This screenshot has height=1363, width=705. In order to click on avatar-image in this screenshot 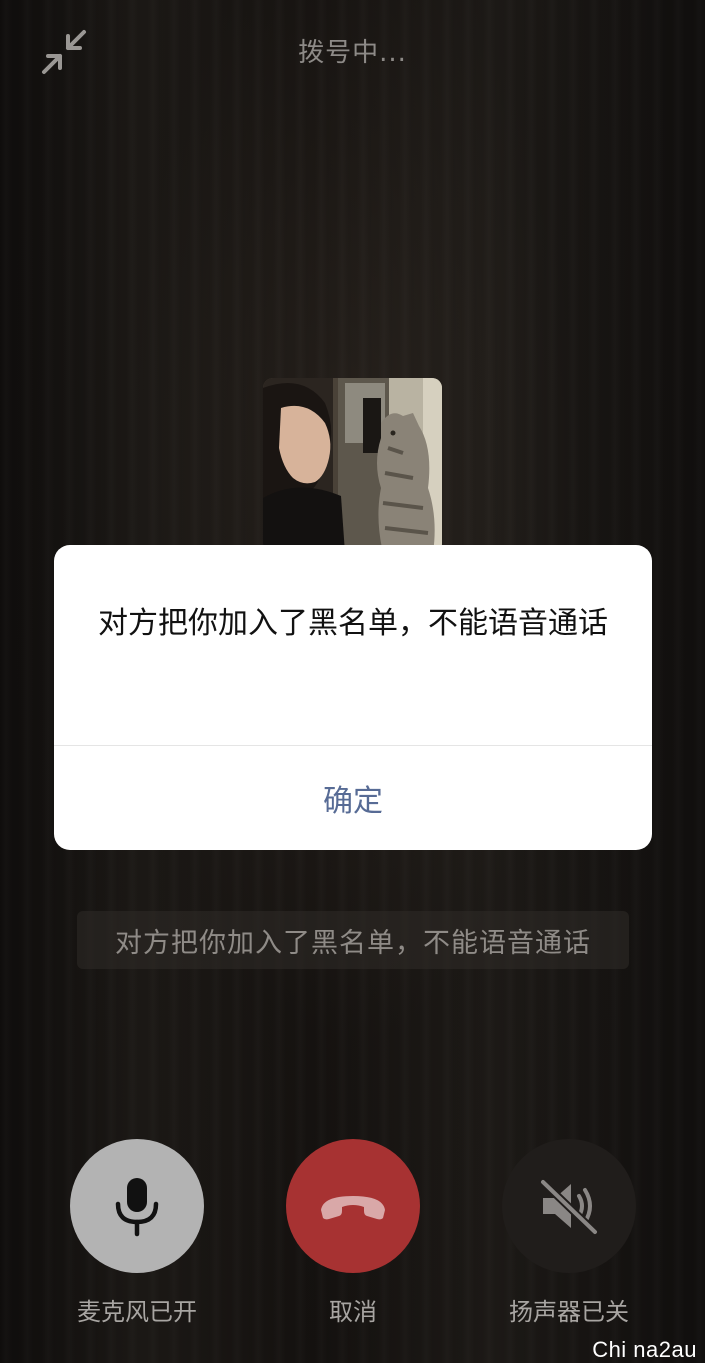, I will do `click(352, 465)`.